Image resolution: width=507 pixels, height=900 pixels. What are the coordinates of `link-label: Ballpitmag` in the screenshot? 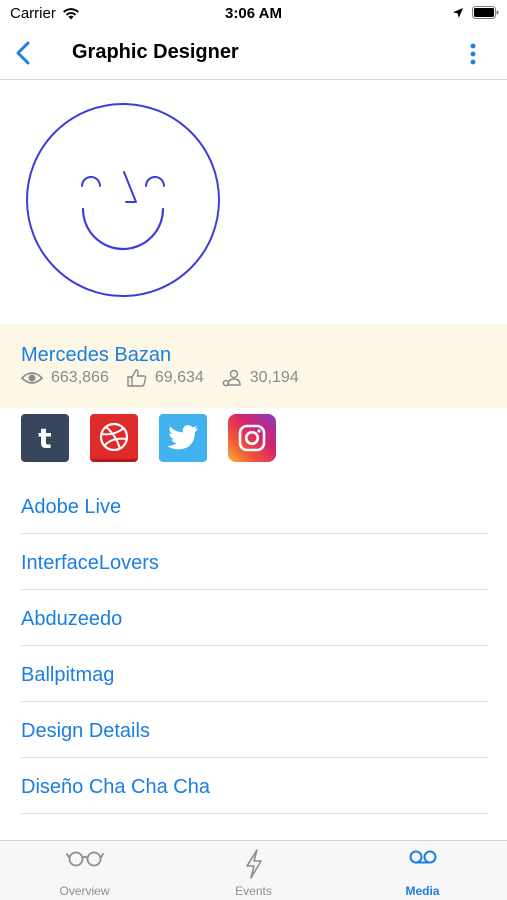 It's located at (67, 675).